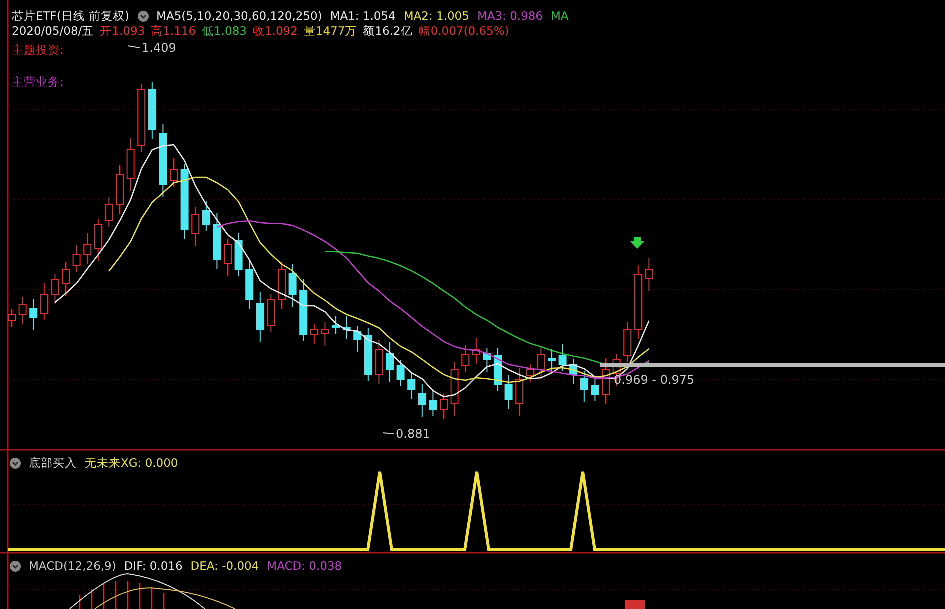 The image size is (945, 609). What do you see at coordinates (53, 463) in the screenshot?
I see `panel-title: 底部买入` at bounding box center [53, 463].